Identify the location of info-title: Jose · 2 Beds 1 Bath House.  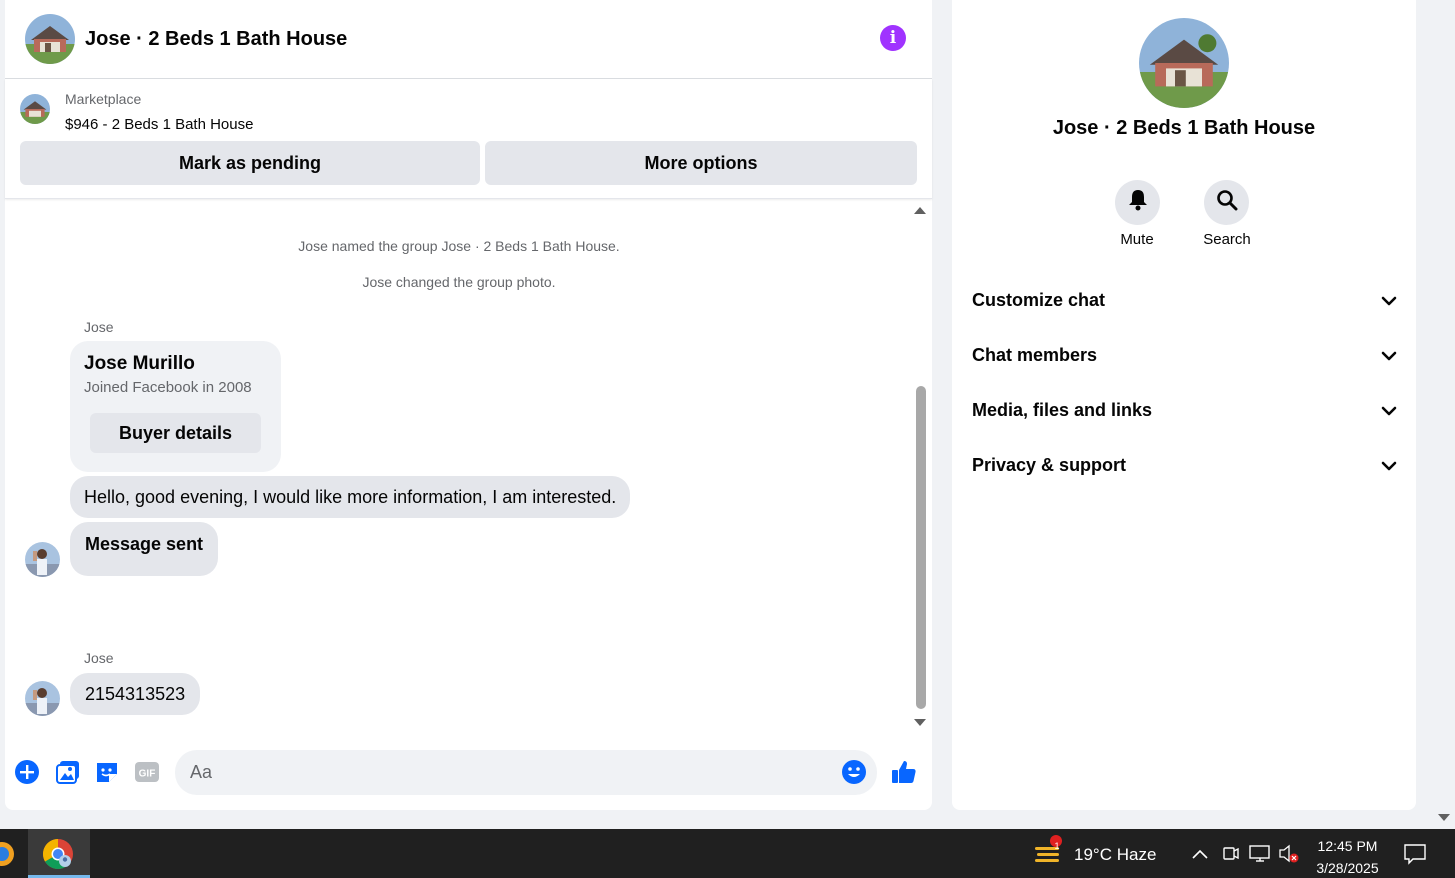
(1184, 128).